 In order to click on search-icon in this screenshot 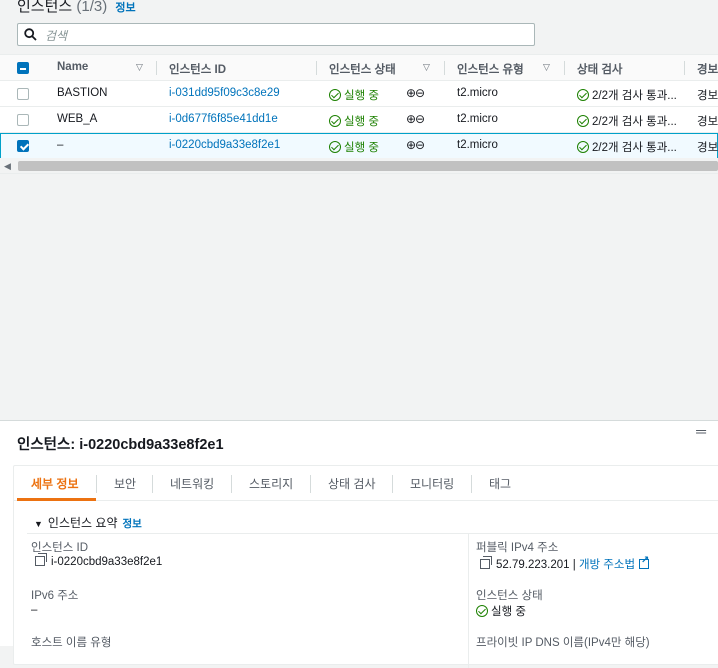, I will do `click(30, 34)`.